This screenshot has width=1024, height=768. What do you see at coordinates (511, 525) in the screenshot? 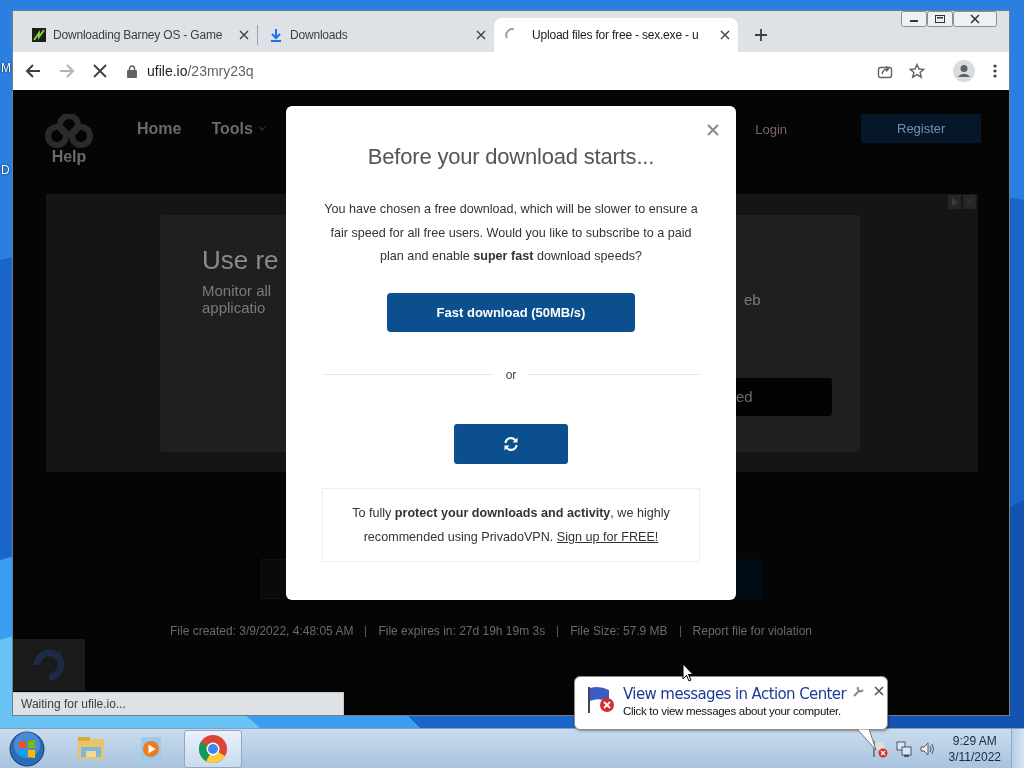
I see `notice-text: To fully protect your downloads and activity, we highly recommended using PrivadoVPN. Sign up for FREE!` at bounding box center [511, 525].